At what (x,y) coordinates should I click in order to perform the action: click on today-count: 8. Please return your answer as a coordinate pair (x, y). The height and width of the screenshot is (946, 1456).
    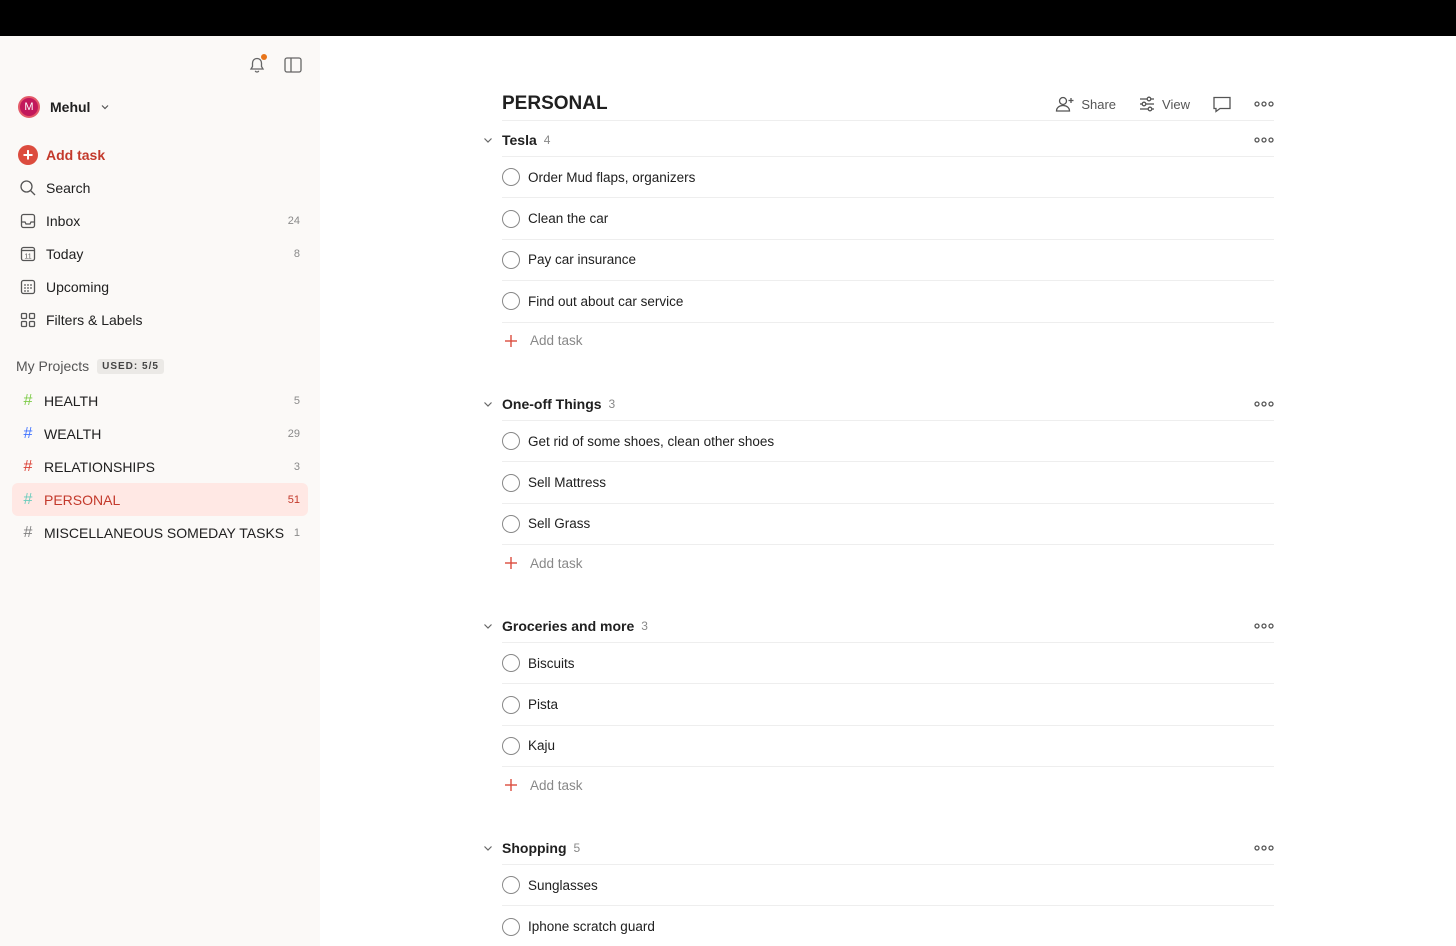
    Looking at the image, I should click on (296, 253).